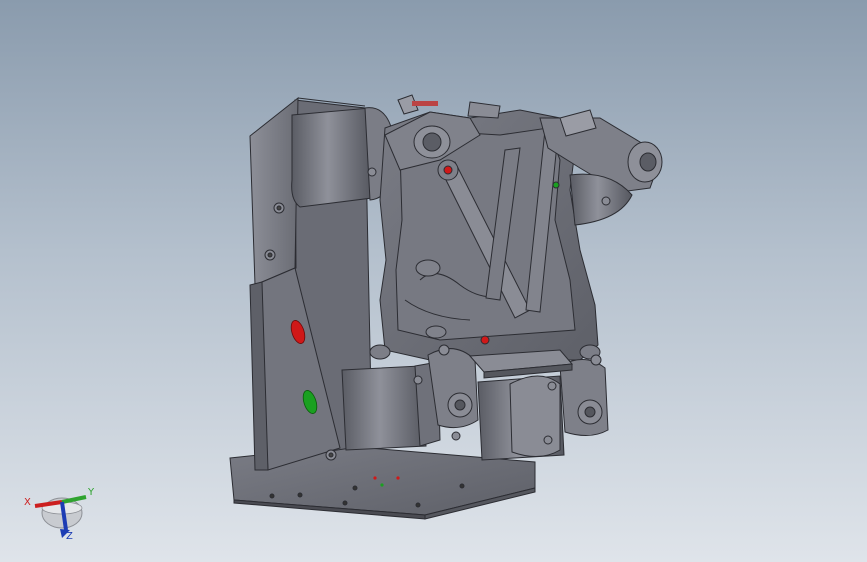 Image resolution: width=867 pixels, height=562 pixels. I want to click on x-axis-label: X, so click(27, 502).